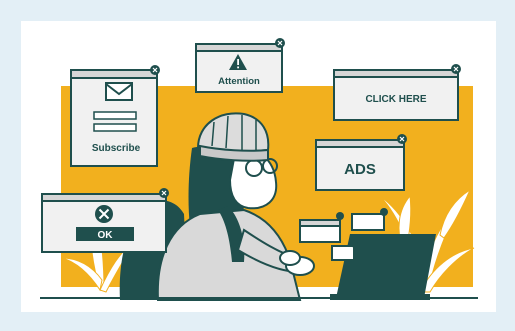 The height and width of the screenshot is (331, 515). Describe the element at coordinates (116, 148) in the screenshot. I see `subscribe-label: Subscribe` at that location.